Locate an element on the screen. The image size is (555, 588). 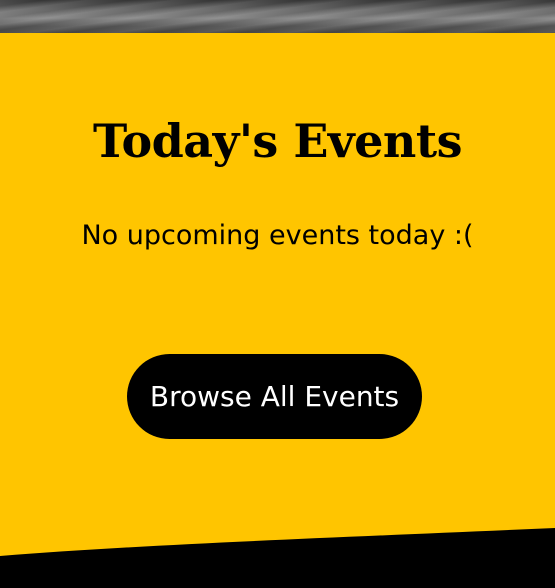
footer-wave-divider is located at coordinates (277, 558).